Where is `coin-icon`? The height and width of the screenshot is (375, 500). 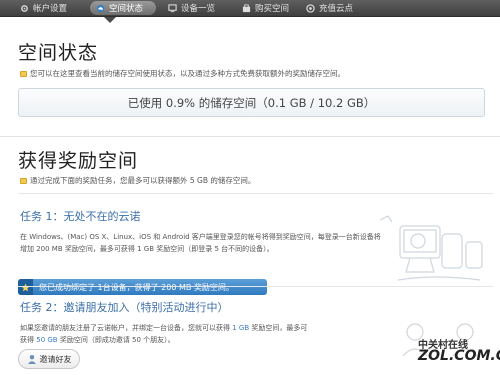
coin-icon is located at coordinates (310, 8).